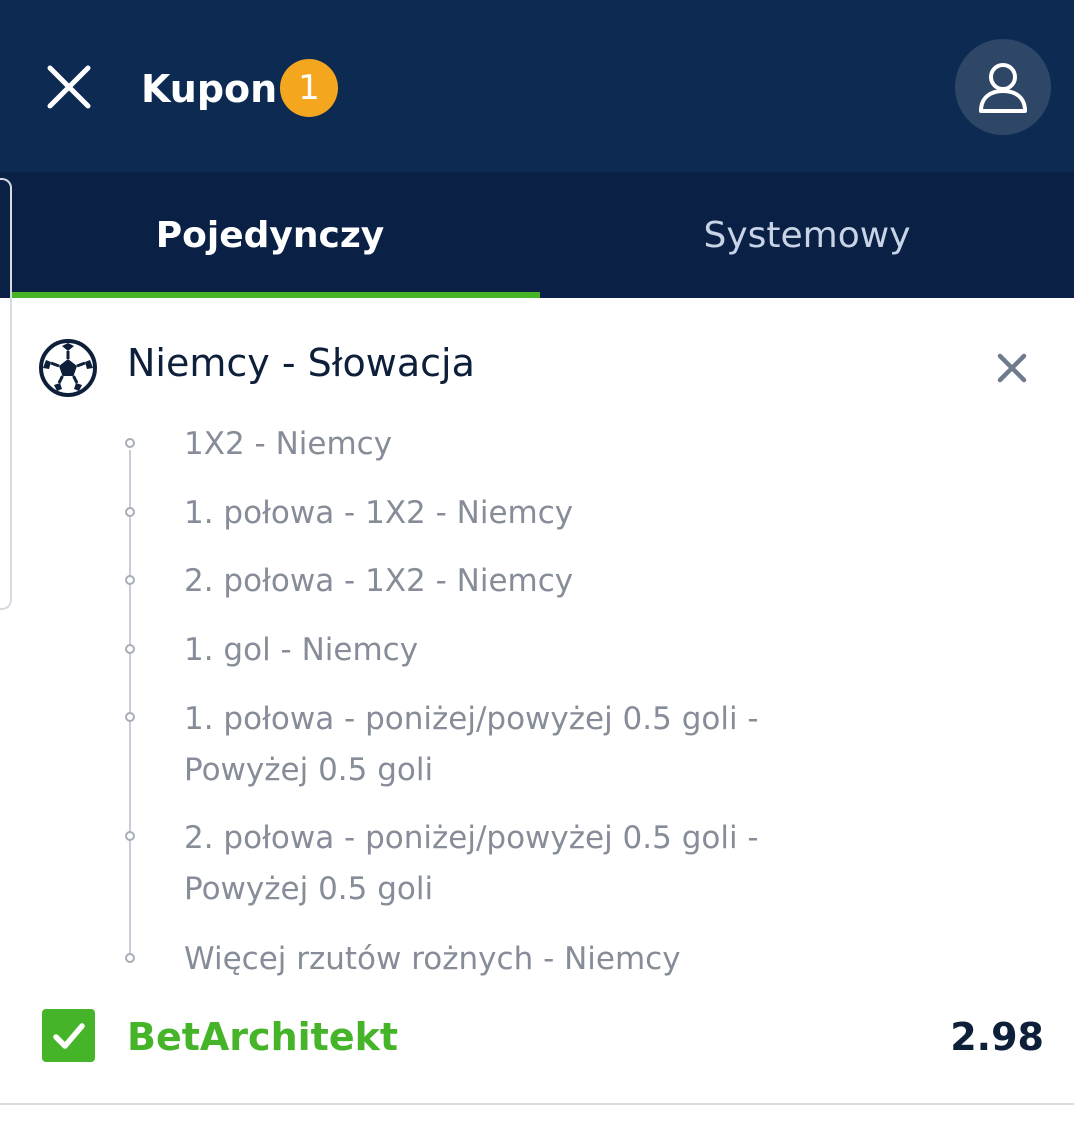 Image resolution: width=1074 pixels, height=1122 pixels. What do you see at coordinates (301, 650) in the screenshot?
I see `selection-item: 1. gol - Niemcy` at bounding box center [301, 650].